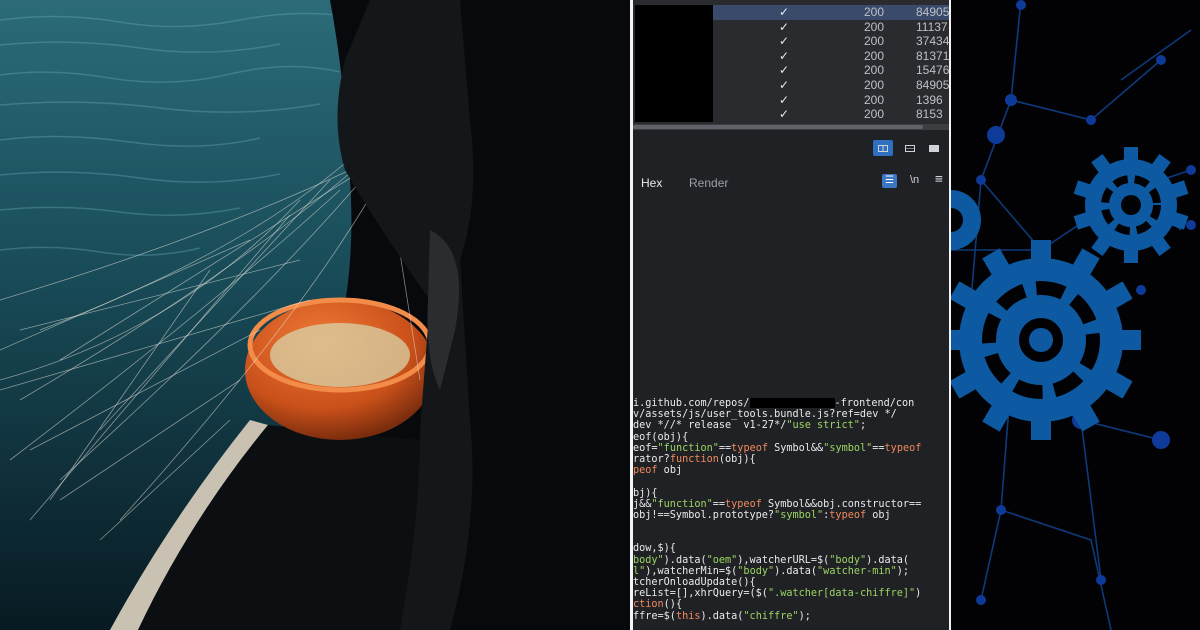 The width and height of the screenshot is (1200, 630). I want to click on response-size: 15476, so click(932, 70).